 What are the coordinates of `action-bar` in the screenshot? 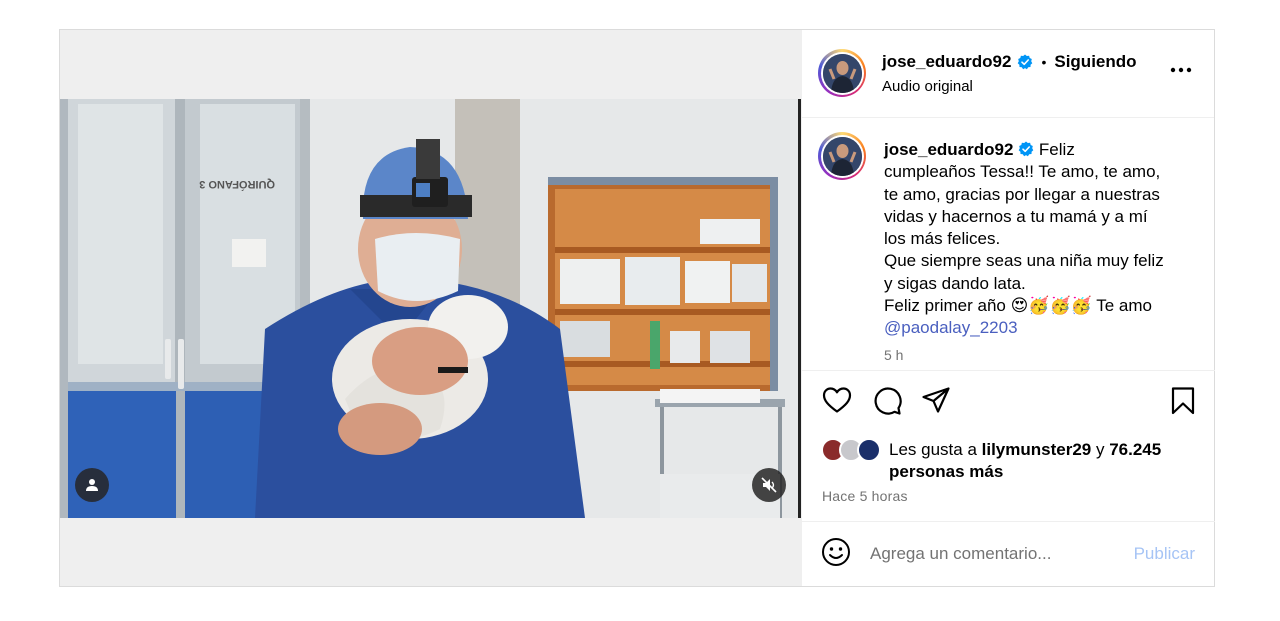 It's located at (1008, 404).